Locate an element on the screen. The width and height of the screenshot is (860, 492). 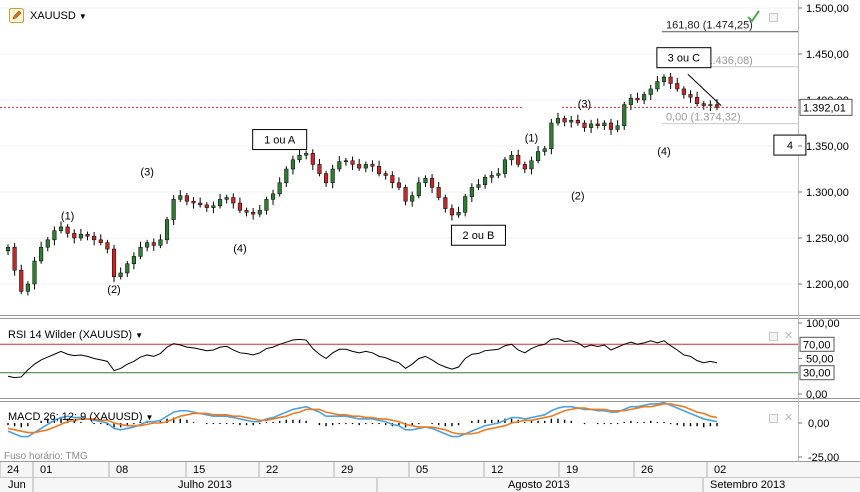
rsi-y-tick-label: 50,00 is located at coordinates (820, 360).